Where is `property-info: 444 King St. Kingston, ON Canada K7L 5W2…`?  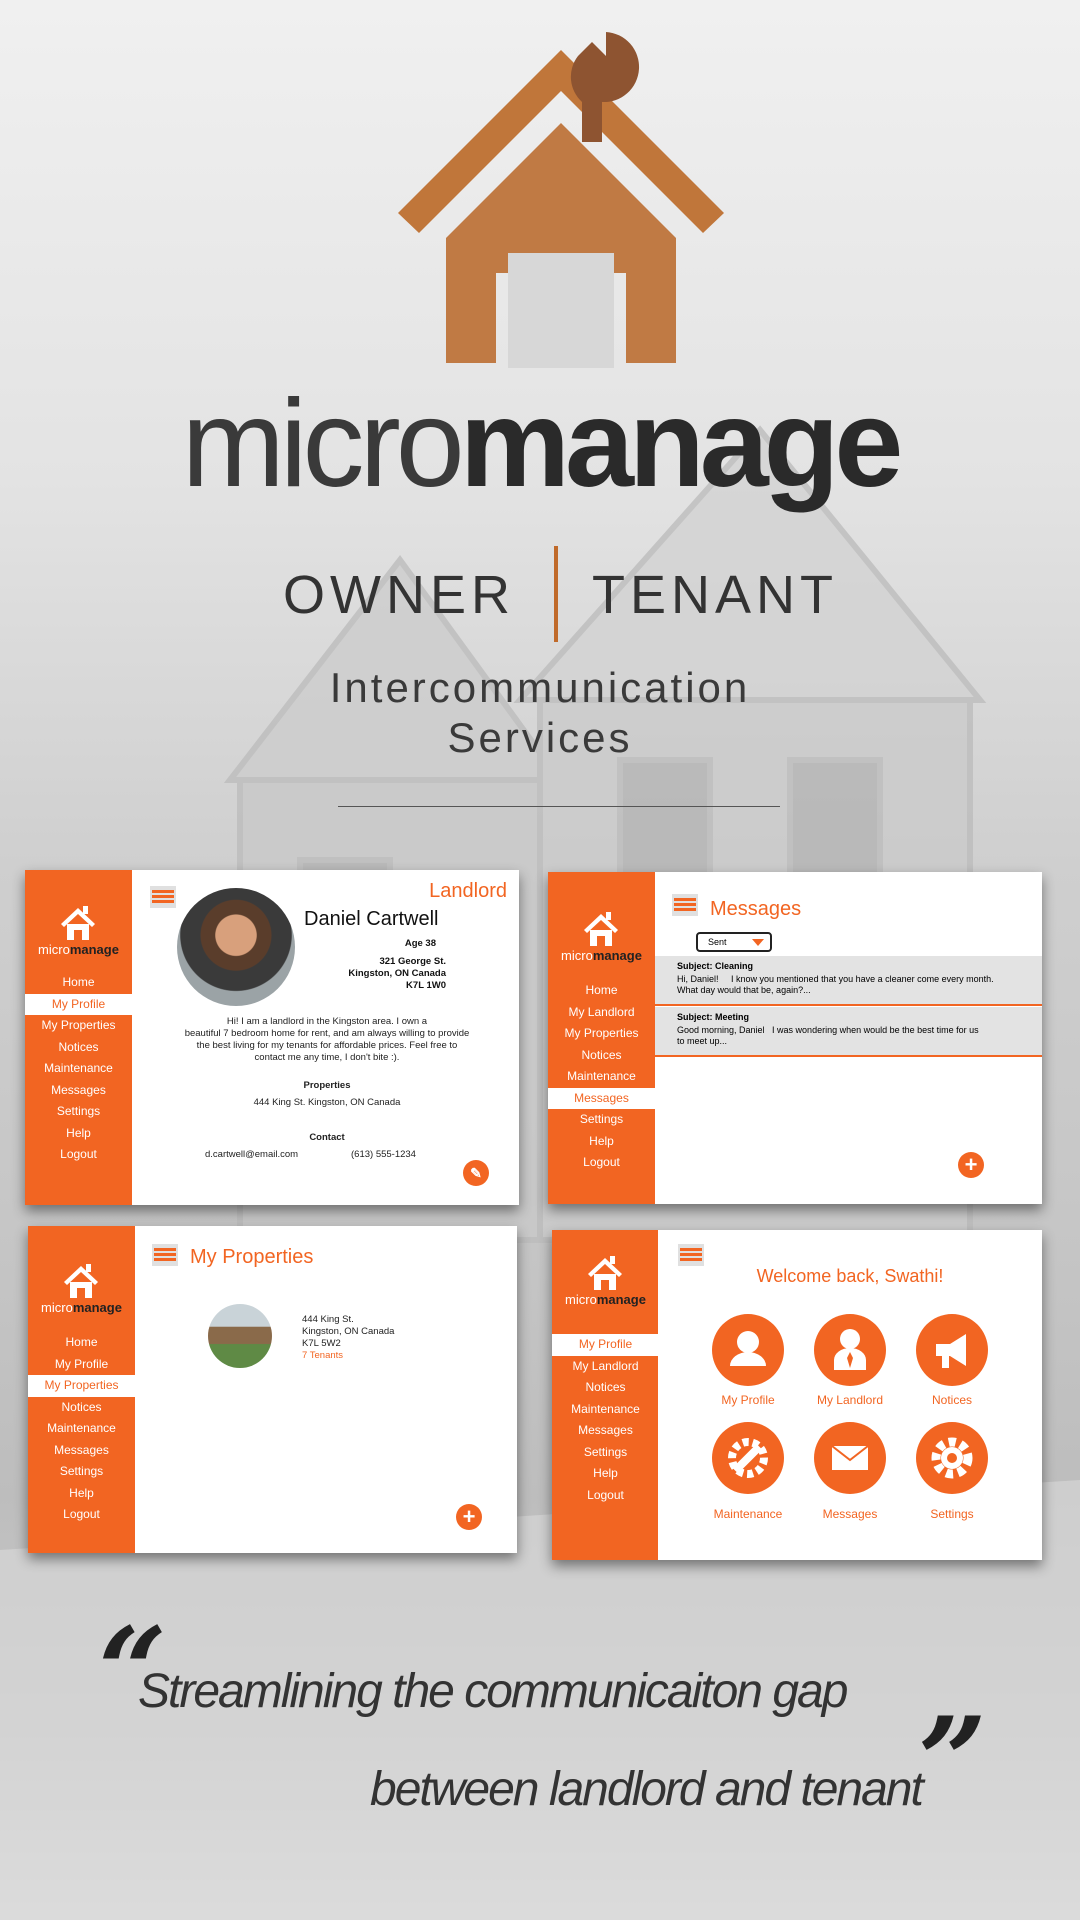
property-info: 444 King St. Kingston, ON Canada K7L 5W2… is located at coordinates (348, 1338).